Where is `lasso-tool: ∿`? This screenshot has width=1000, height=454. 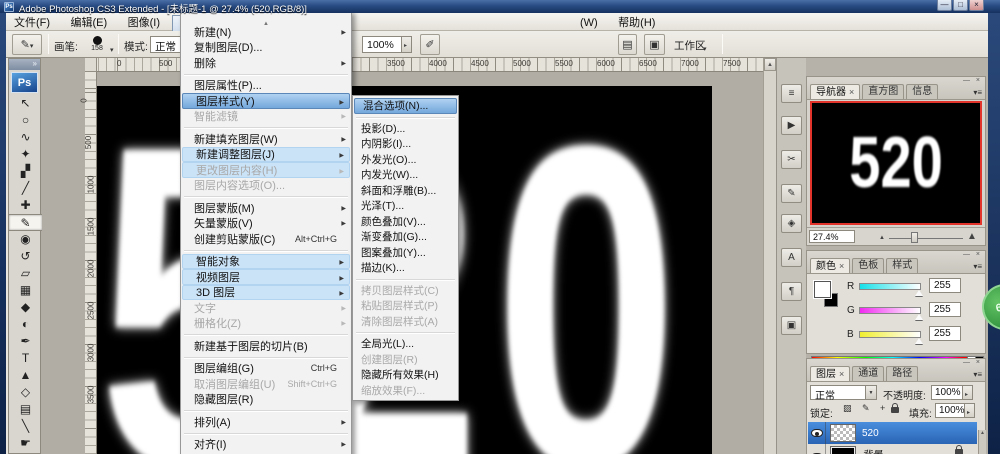 lasso-tool: ∿ is located at coordinates (25, 137).